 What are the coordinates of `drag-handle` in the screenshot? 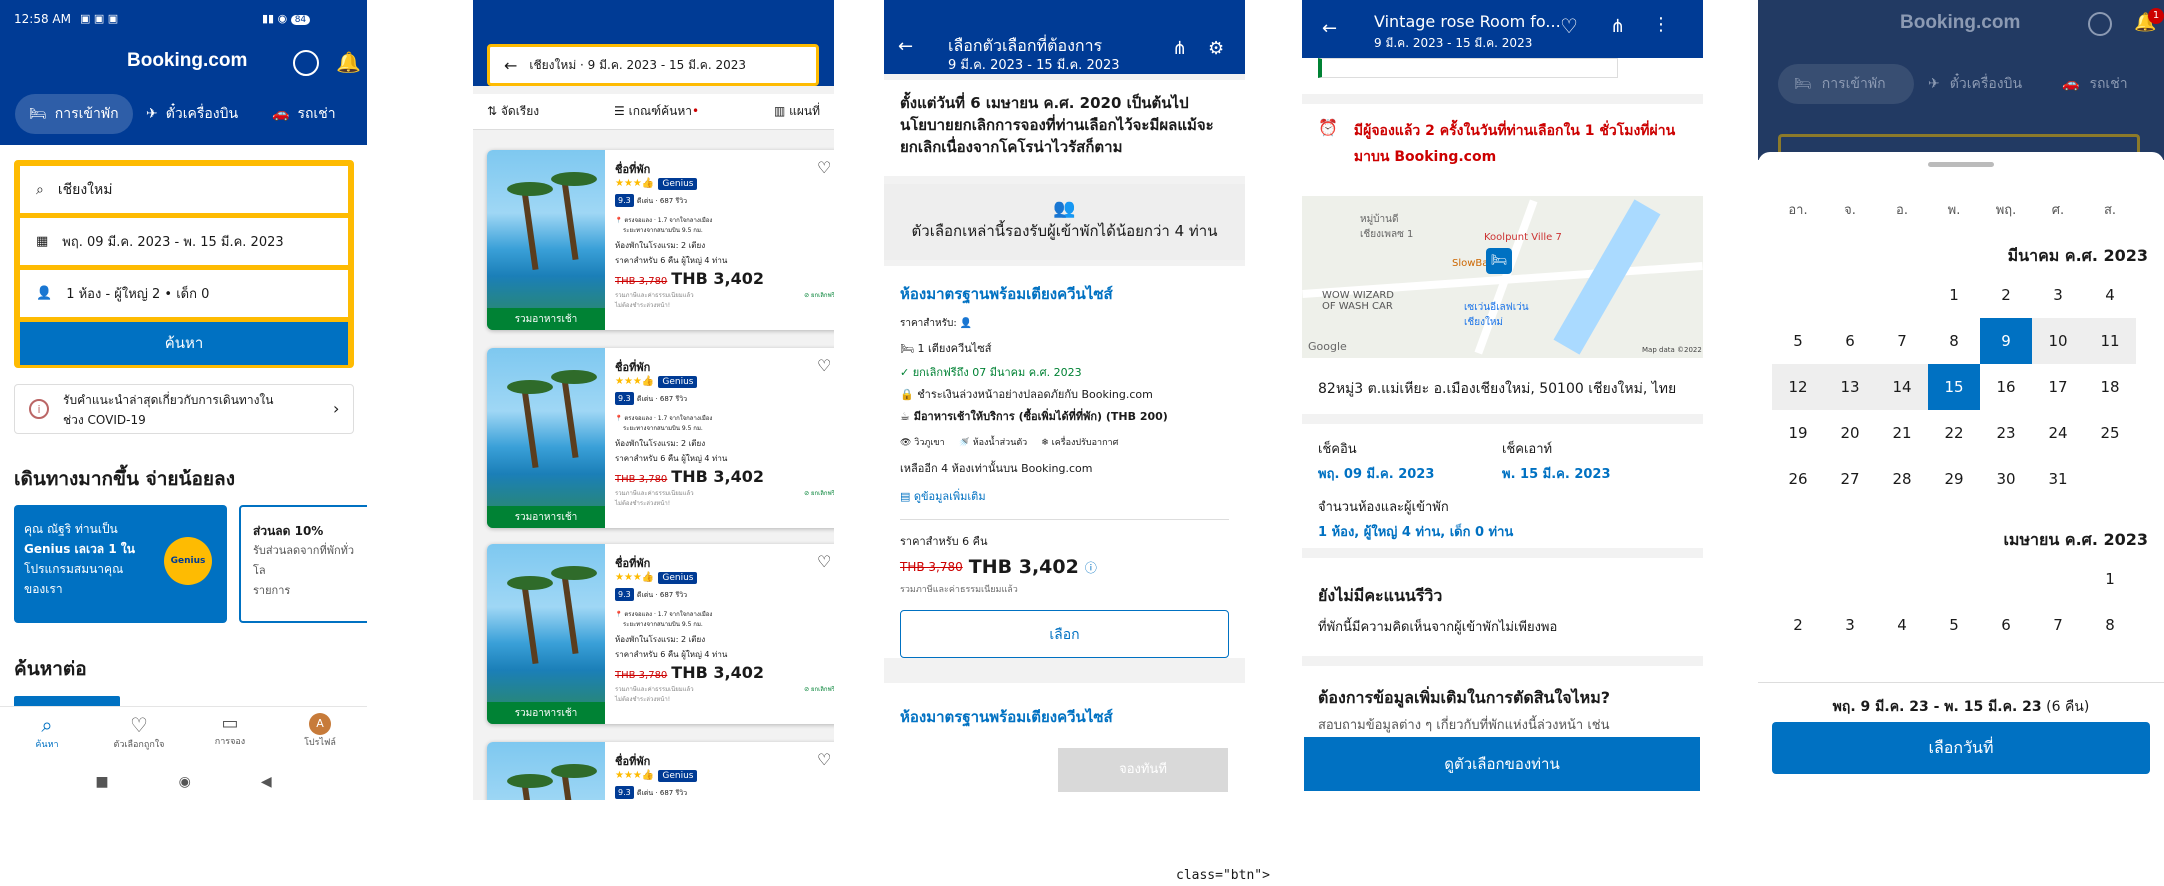 It's located at (1961, 164).